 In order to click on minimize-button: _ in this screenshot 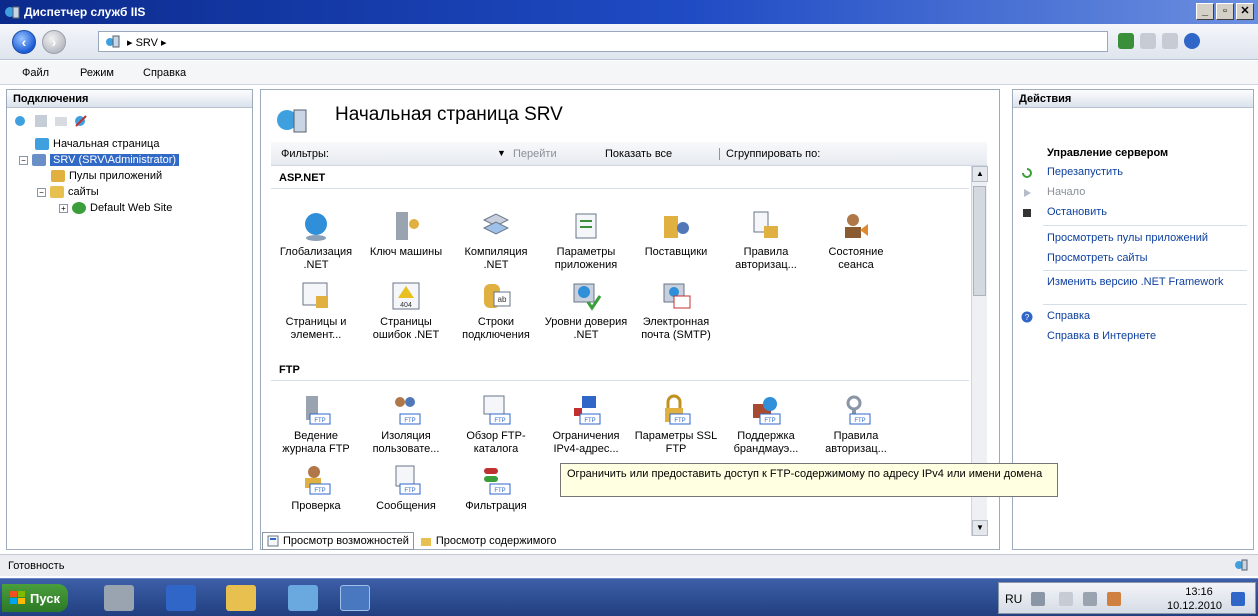, I will do `click(1205, 11)`.